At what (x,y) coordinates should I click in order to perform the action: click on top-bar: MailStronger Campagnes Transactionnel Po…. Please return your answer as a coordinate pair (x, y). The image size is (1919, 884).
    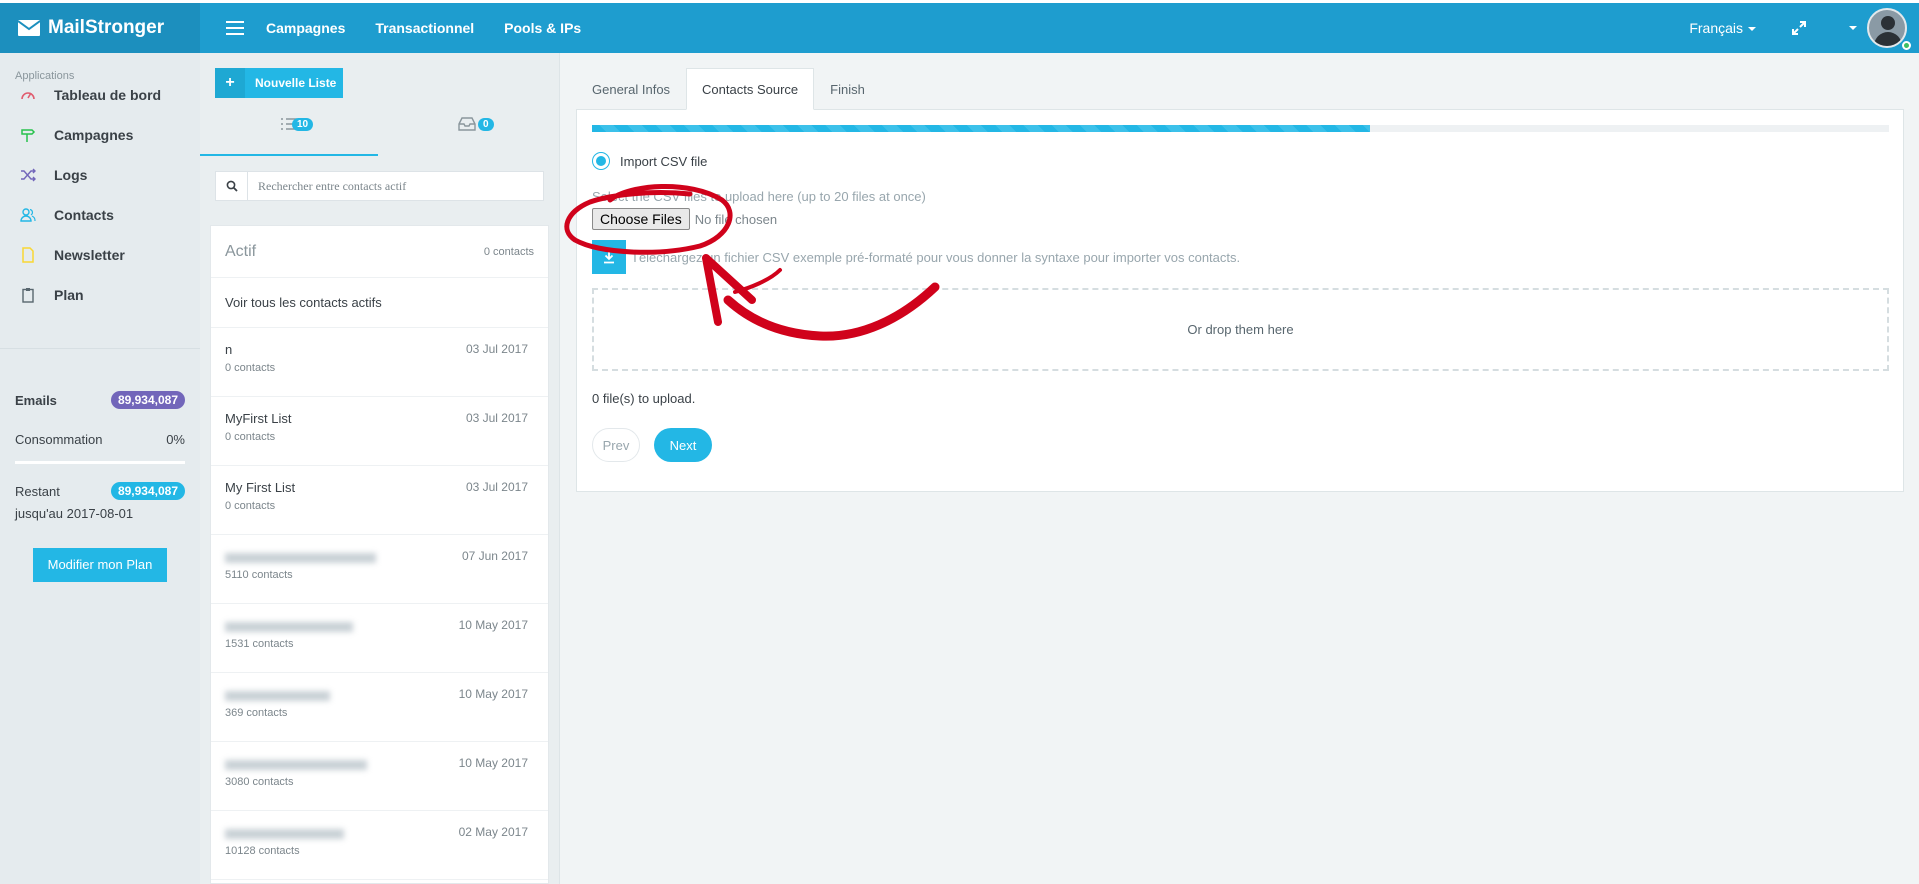
    Looking at the image, I should click on (959, 26).